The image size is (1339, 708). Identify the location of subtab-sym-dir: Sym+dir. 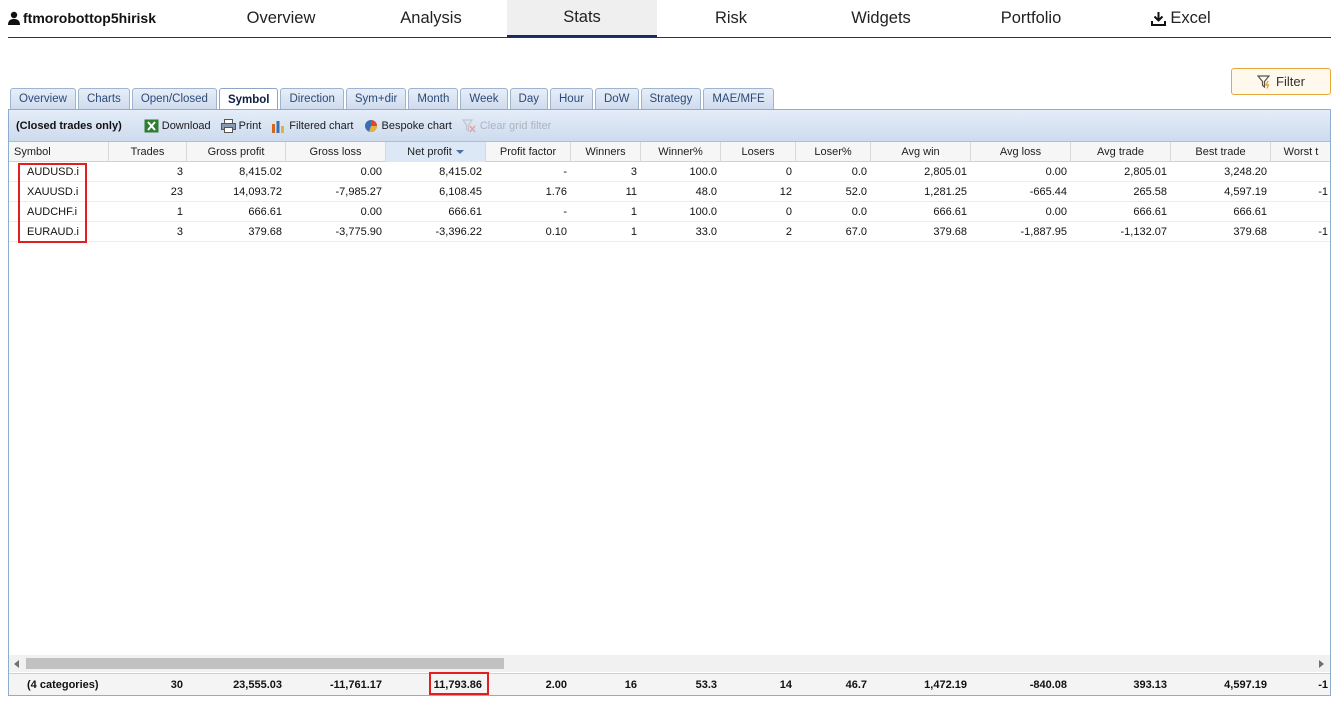
(376, 98).